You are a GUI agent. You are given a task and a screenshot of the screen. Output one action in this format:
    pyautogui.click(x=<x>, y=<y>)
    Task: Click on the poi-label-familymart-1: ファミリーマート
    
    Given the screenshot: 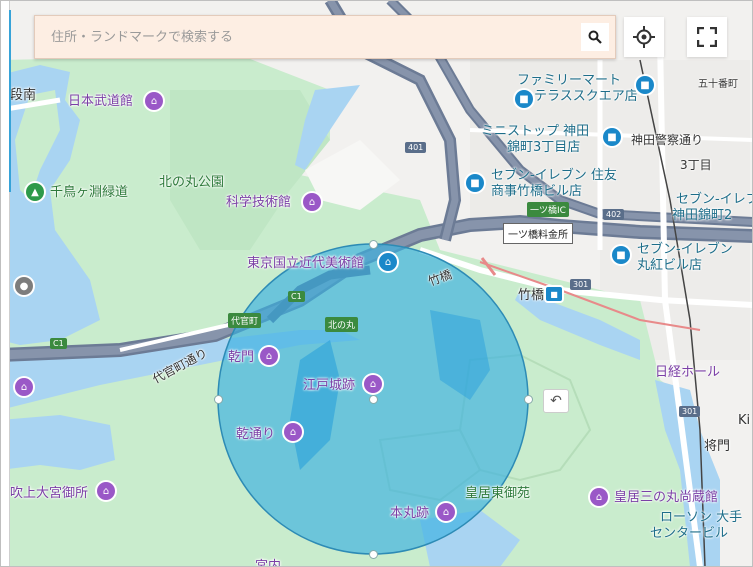 What is the action you would take?
    pyautogui.click(x=569, y=80)
    